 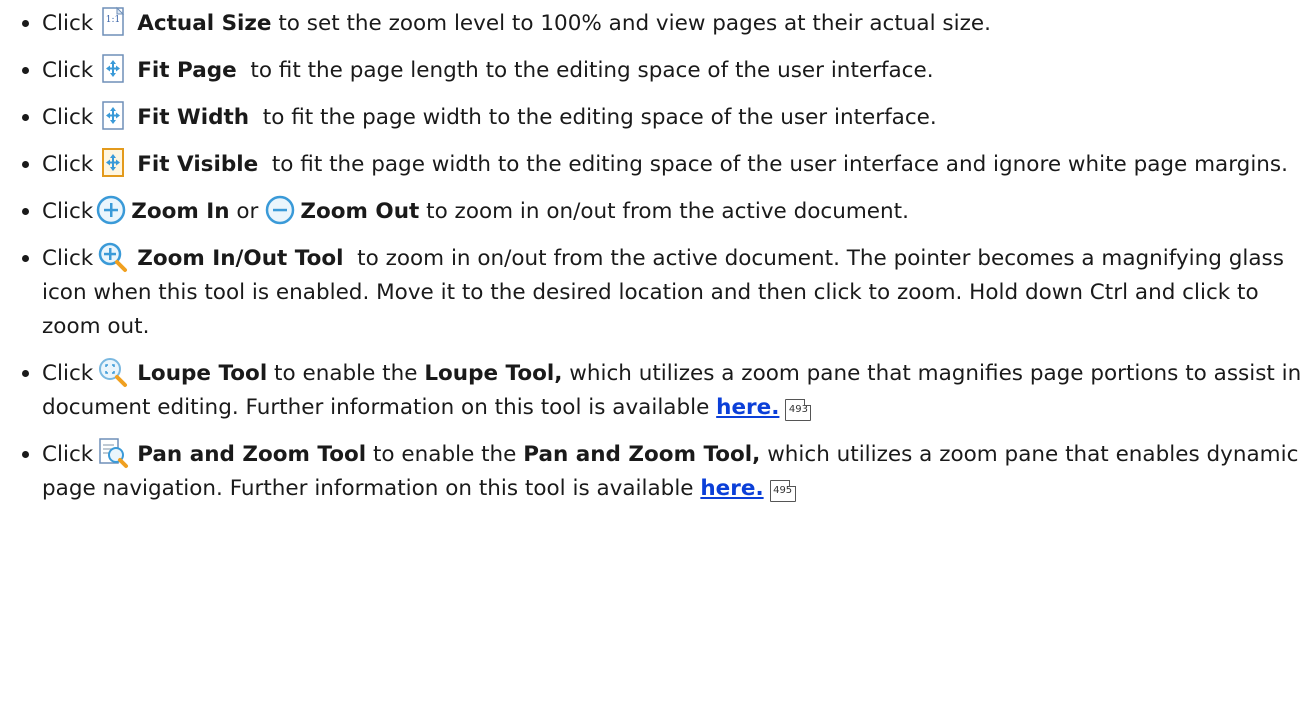 What do you see at coordinates (252, 454) in the screenshot?
I see `tool-name: Pan and Zoom Tool` at bounding box center [252, 454].